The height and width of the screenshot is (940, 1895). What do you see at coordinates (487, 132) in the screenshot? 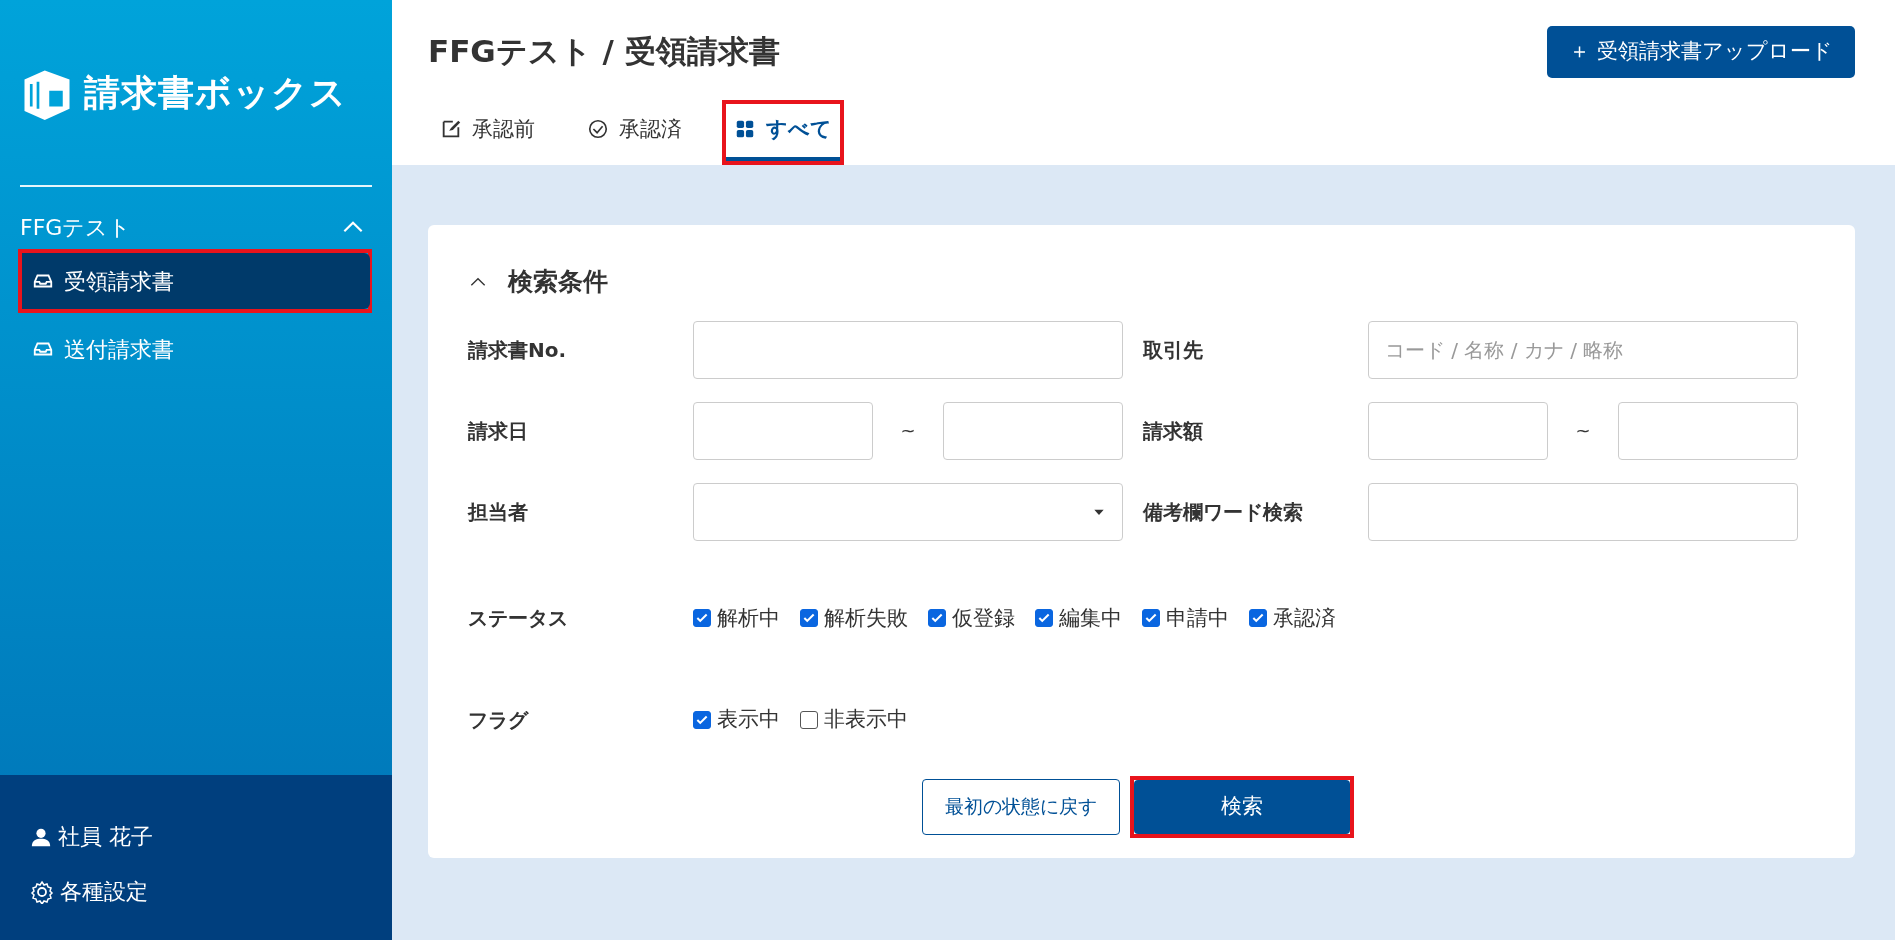
I see `tab: 承認前` at bounding box center [487, 132].